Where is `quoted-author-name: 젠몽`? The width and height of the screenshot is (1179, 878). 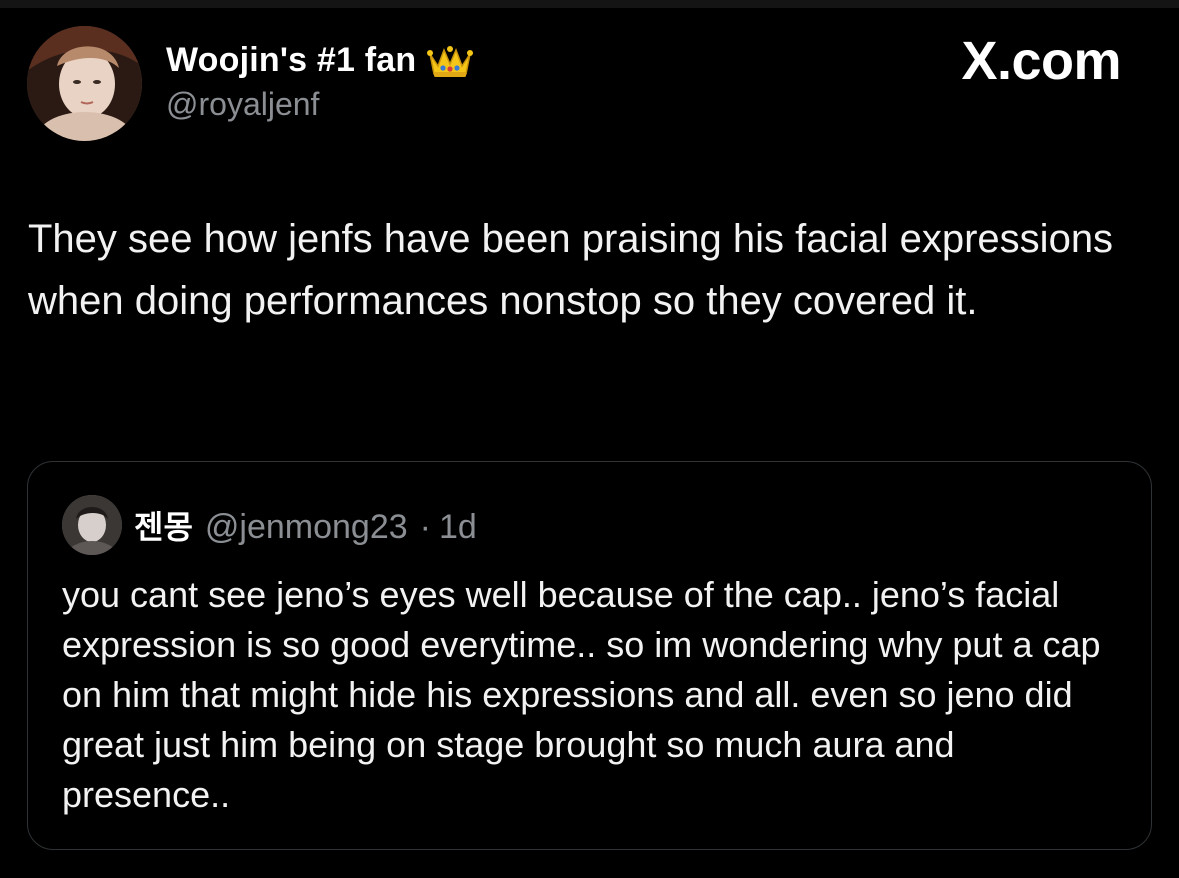
quoted-author-name: 젠몽 is located at coordinates (163, 525).